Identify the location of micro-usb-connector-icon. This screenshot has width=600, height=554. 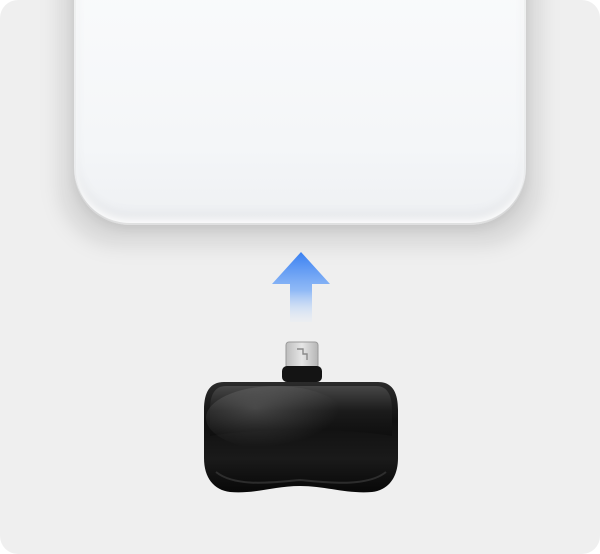
(302, 361).